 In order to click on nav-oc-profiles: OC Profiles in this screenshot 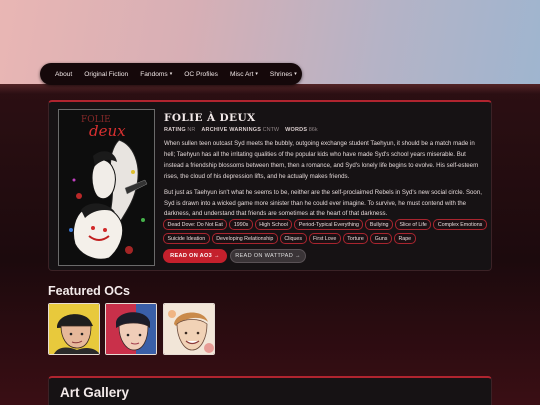, I will do `click(201, 74)`.